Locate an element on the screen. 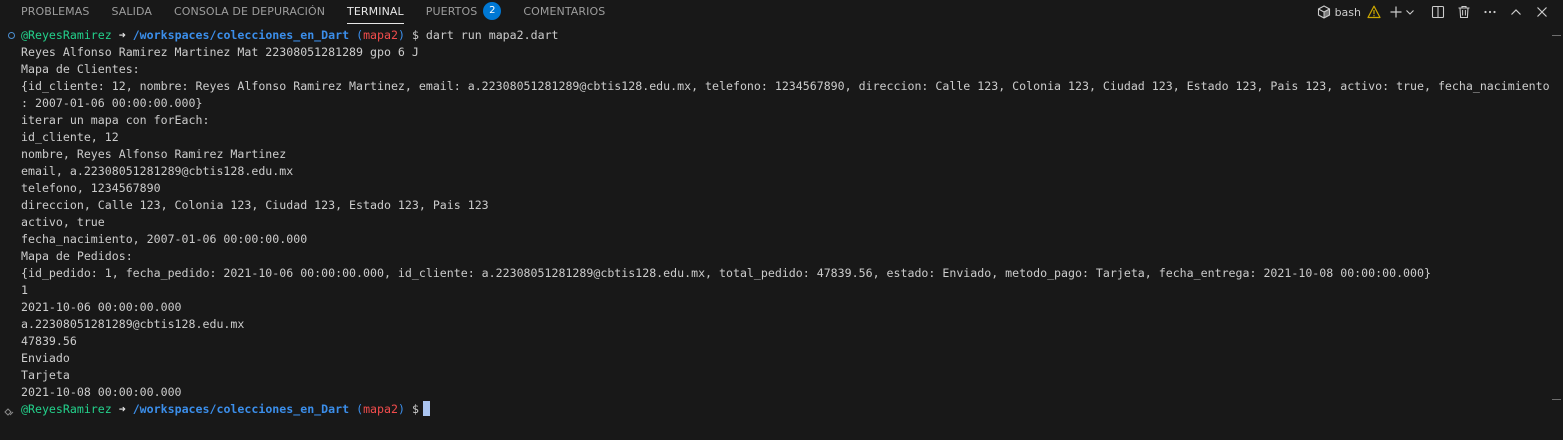 The height and width of the screenshot is (440, 1563). trash-icon is located at coordinates (1464, 12).